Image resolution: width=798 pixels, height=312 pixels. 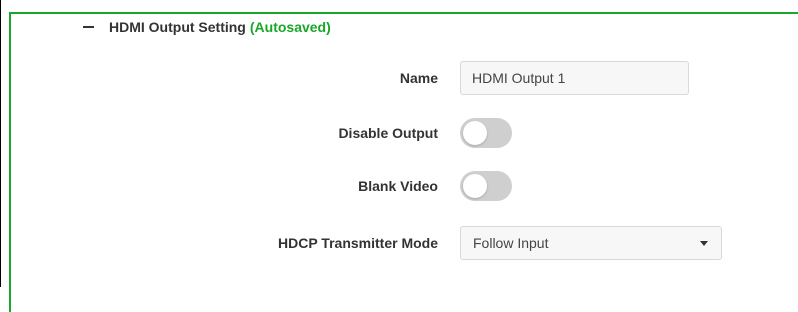 I want to click on disable-output-label: Disable Output, so click(x=388, y=133).